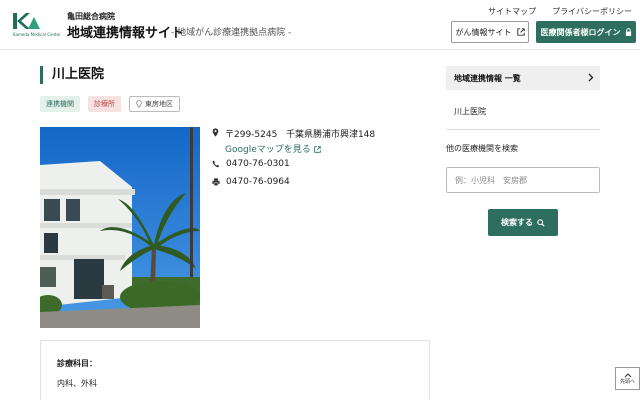 The width and height of the screenshot is (640, 400). I want to click on departments-box: 診療科目： 内科、外科, so click(235, 370).